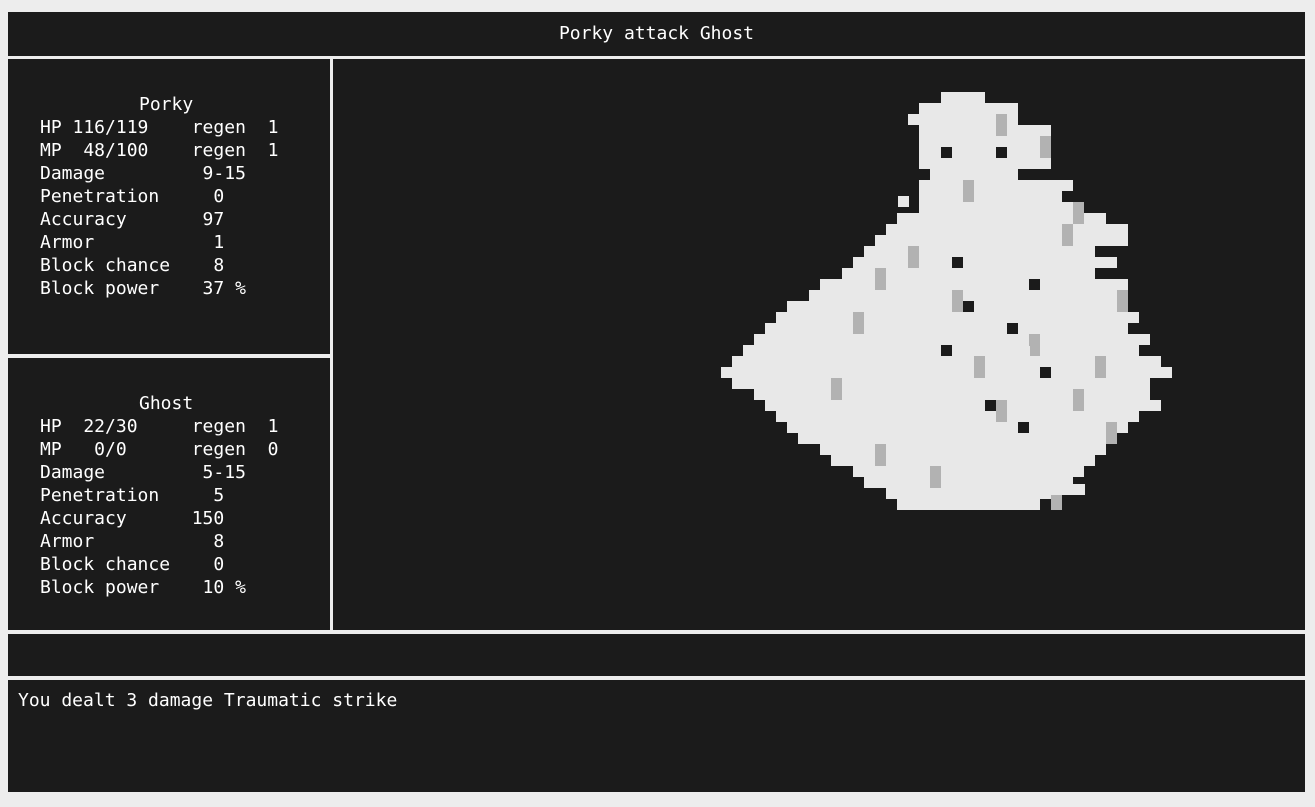  I want to click on enemy-armor-line: Armor 8, so click(132, 541).